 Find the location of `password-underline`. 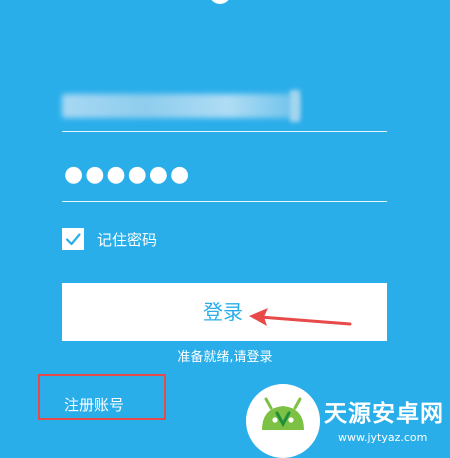

password-underline is located at coordinates (224, 201).